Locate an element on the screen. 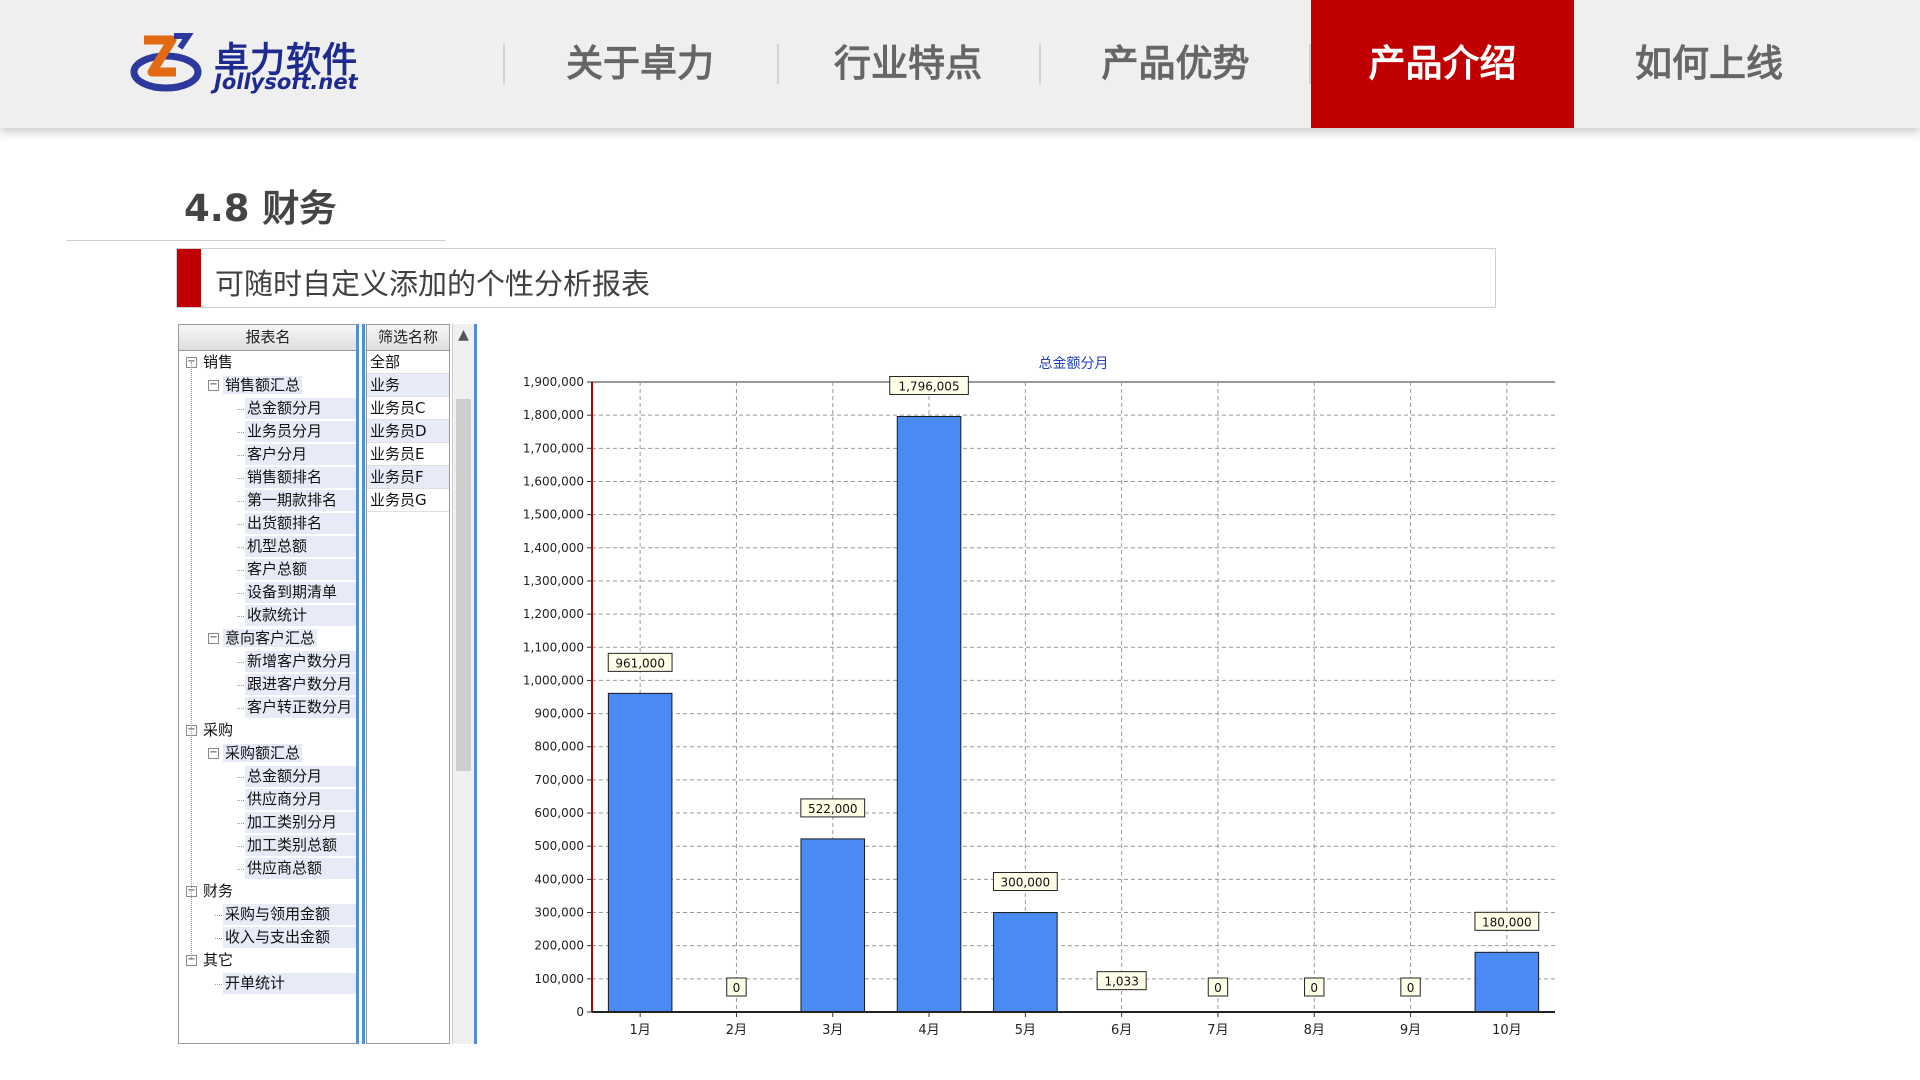 Image resolution: width=1920 pixels, height=1080 pixels. y-tick-label: 1,600,000 is located at coordinates (553, 481).